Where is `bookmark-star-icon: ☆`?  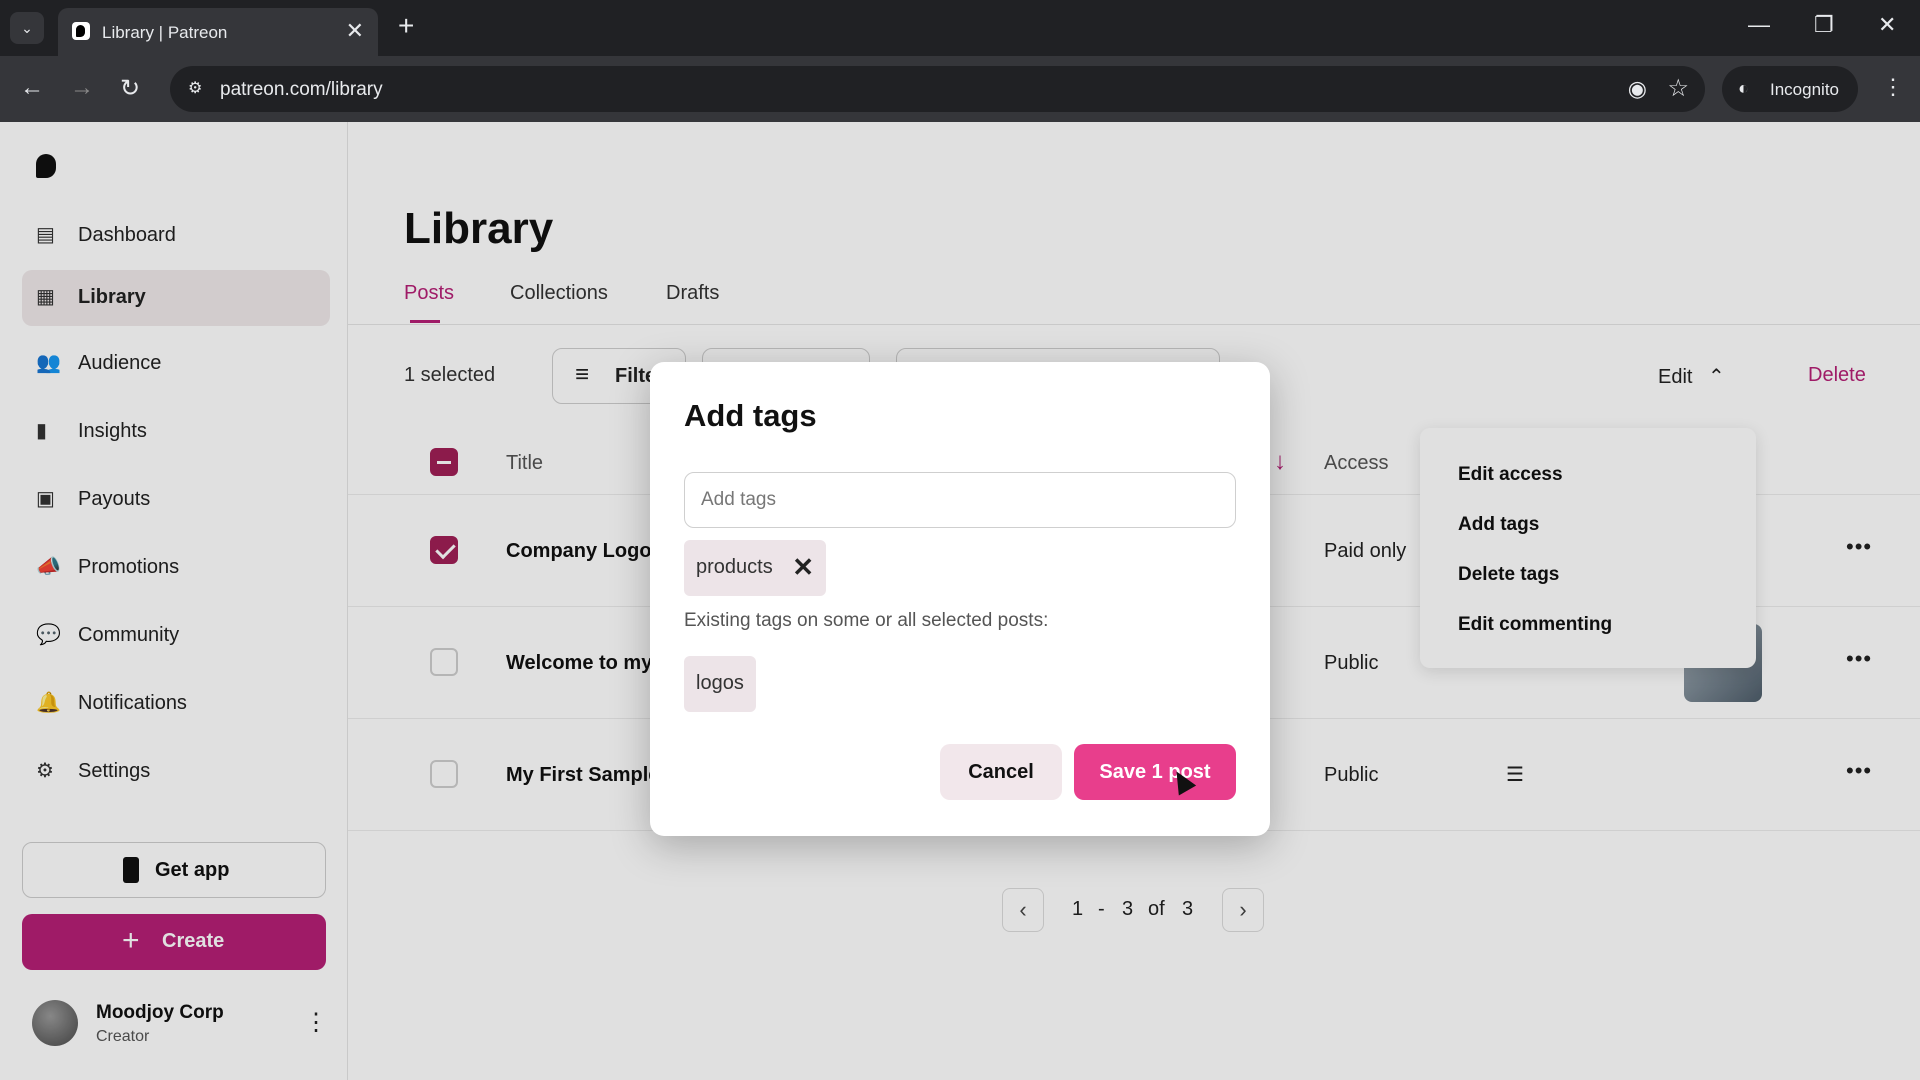
bookmark-star-icon: ☆ is located at coordinates (1678, 88).